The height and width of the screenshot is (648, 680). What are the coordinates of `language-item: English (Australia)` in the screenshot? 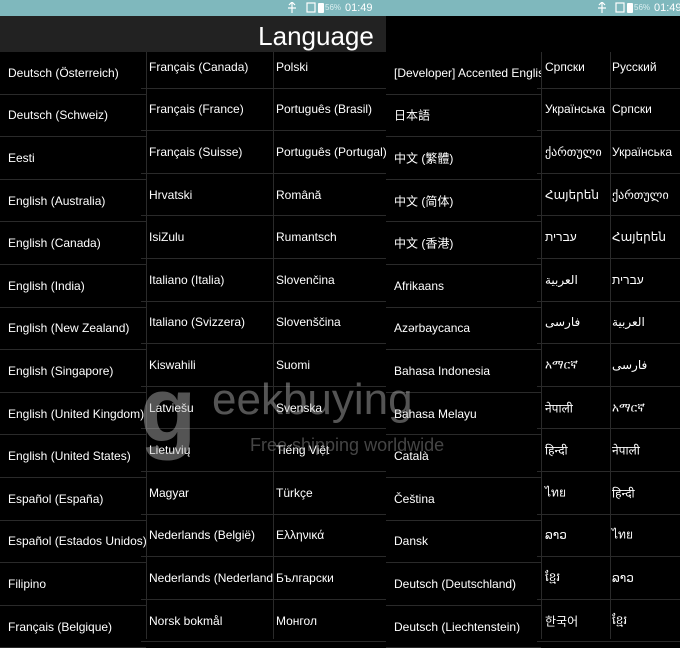 It's located at (73, 201).